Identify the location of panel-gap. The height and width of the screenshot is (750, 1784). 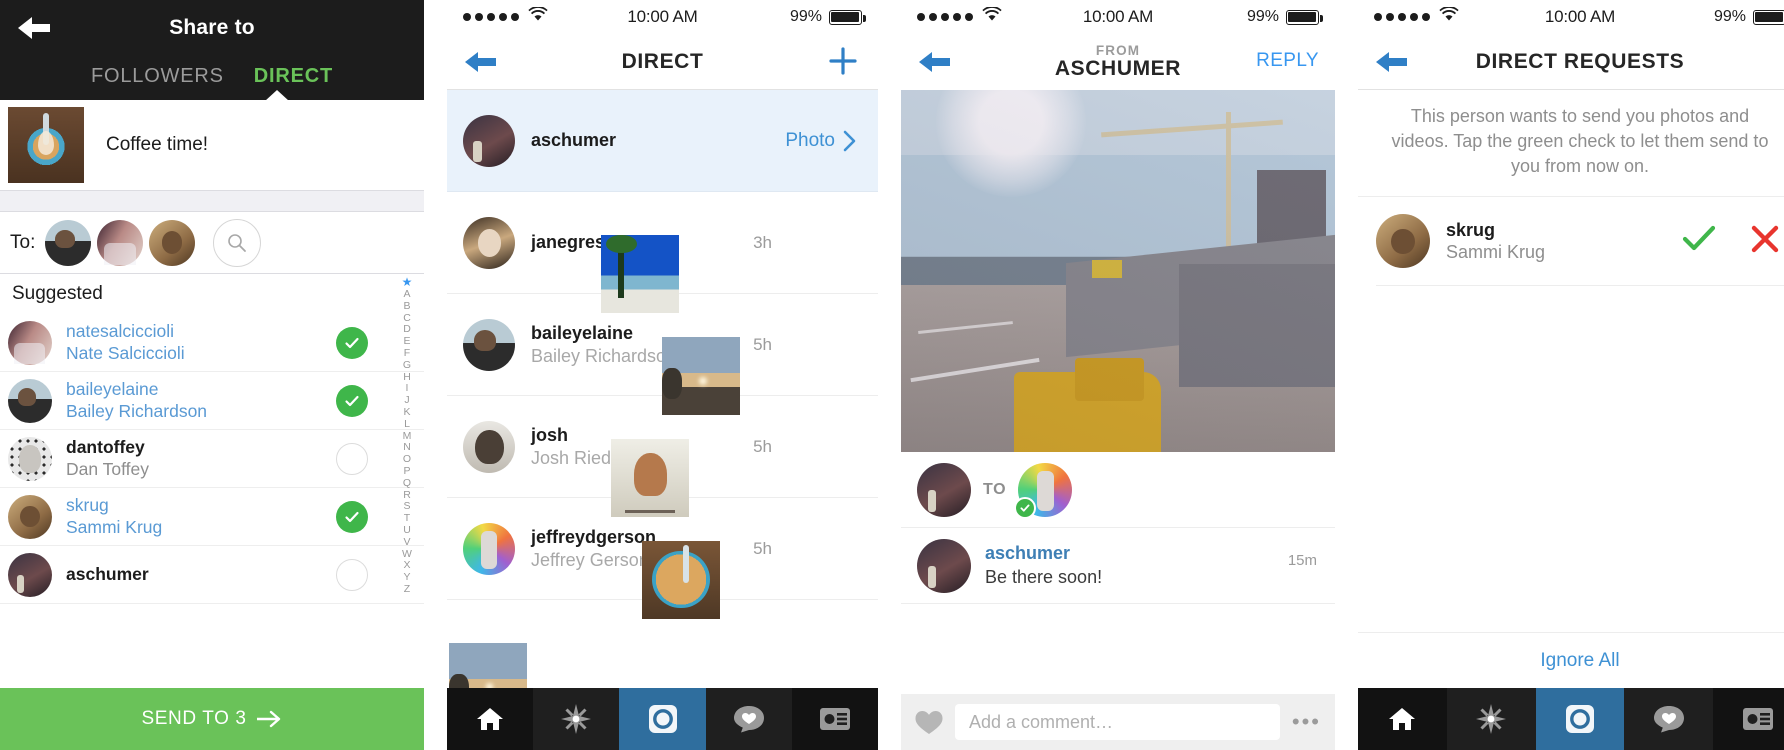
(889, 375).